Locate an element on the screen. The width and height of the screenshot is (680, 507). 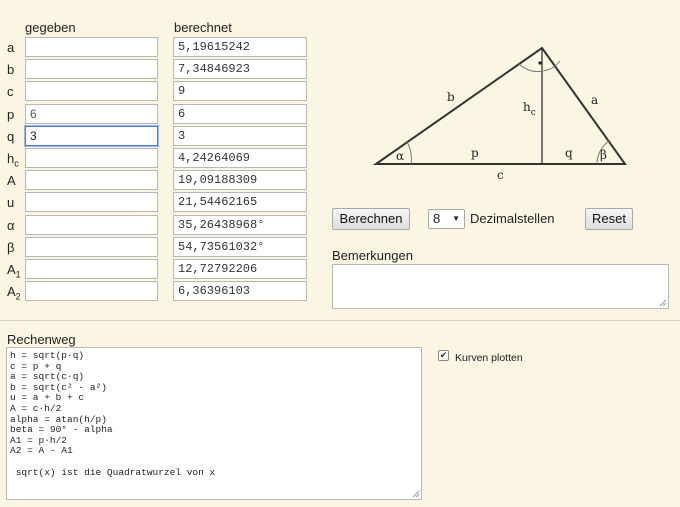
alpha-arc is located at coordinates (409, 153).